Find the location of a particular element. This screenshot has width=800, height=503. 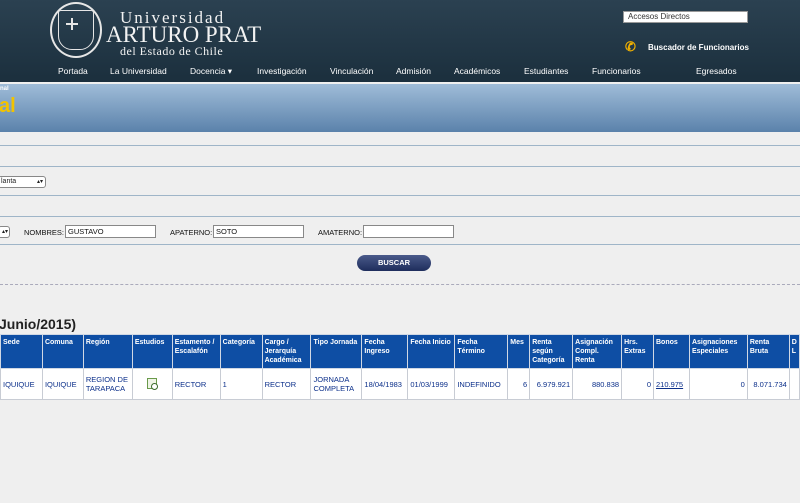

nombres-label: NOMBRES: is located at coordinates (44, 232).